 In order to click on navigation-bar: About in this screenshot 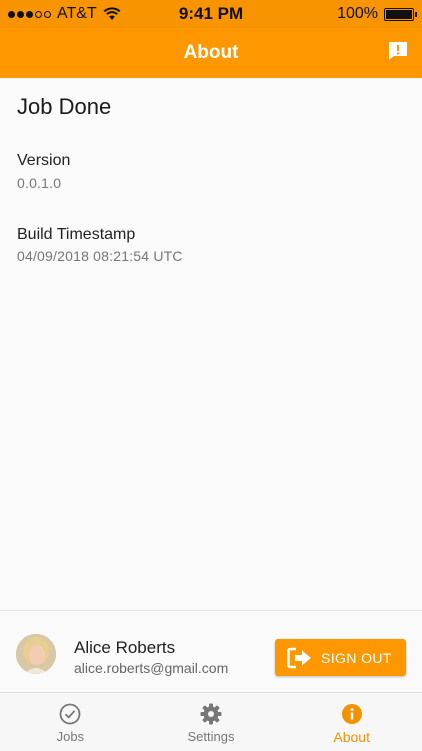, I will do `click(211, 53)`.